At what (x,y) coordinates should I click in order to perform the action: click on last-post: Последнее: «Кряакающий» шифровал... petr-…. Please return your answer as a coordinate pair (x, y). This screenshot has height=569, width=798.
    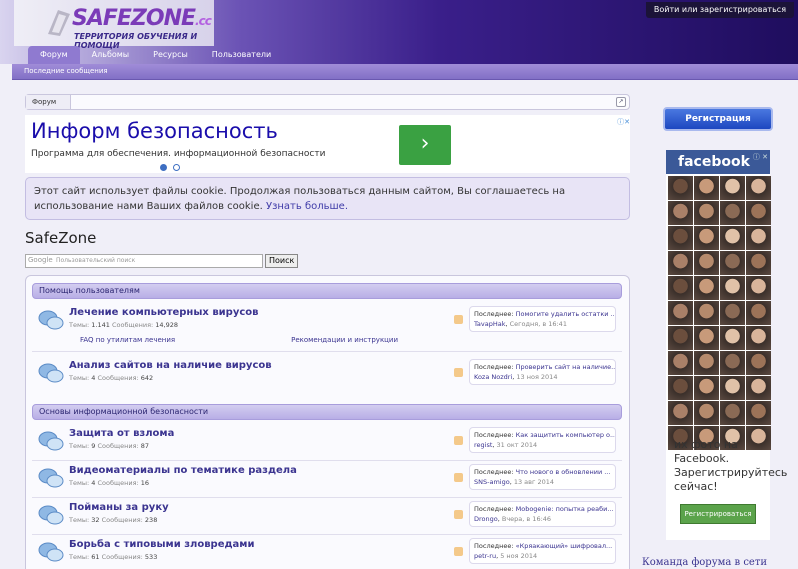
    Looking at the image, I should click on (542, 551).